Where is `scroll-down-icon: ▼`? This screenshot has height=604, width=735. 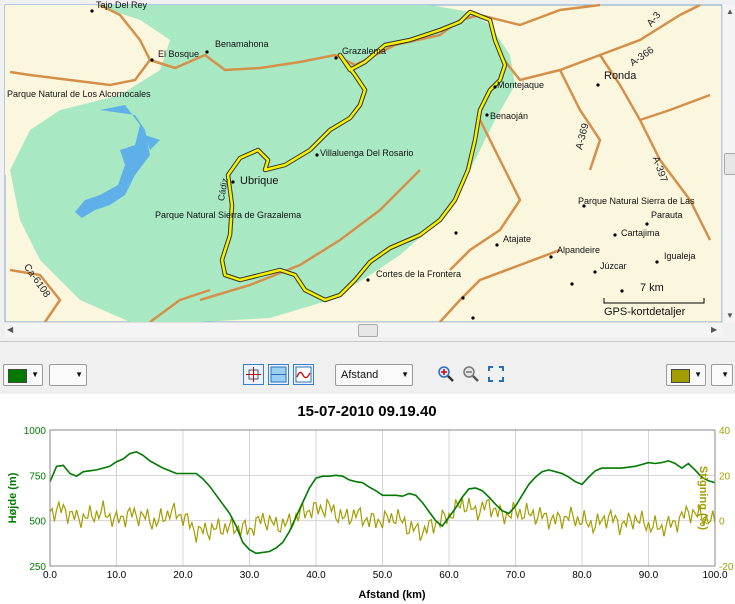
scroll-down-icon: ▼ is located at coordinates (730, 315).